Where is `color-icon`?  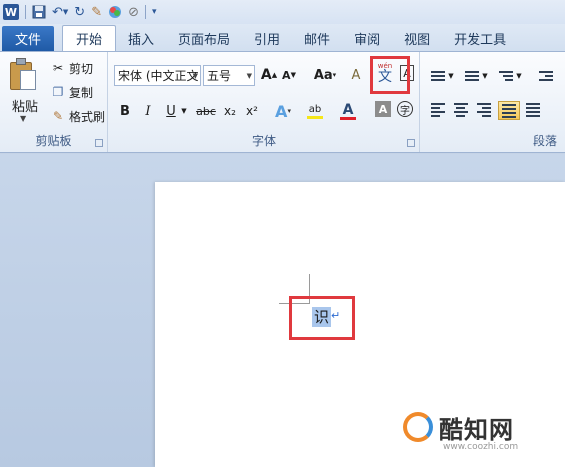 color-icon is located at coordinates (115, 12).